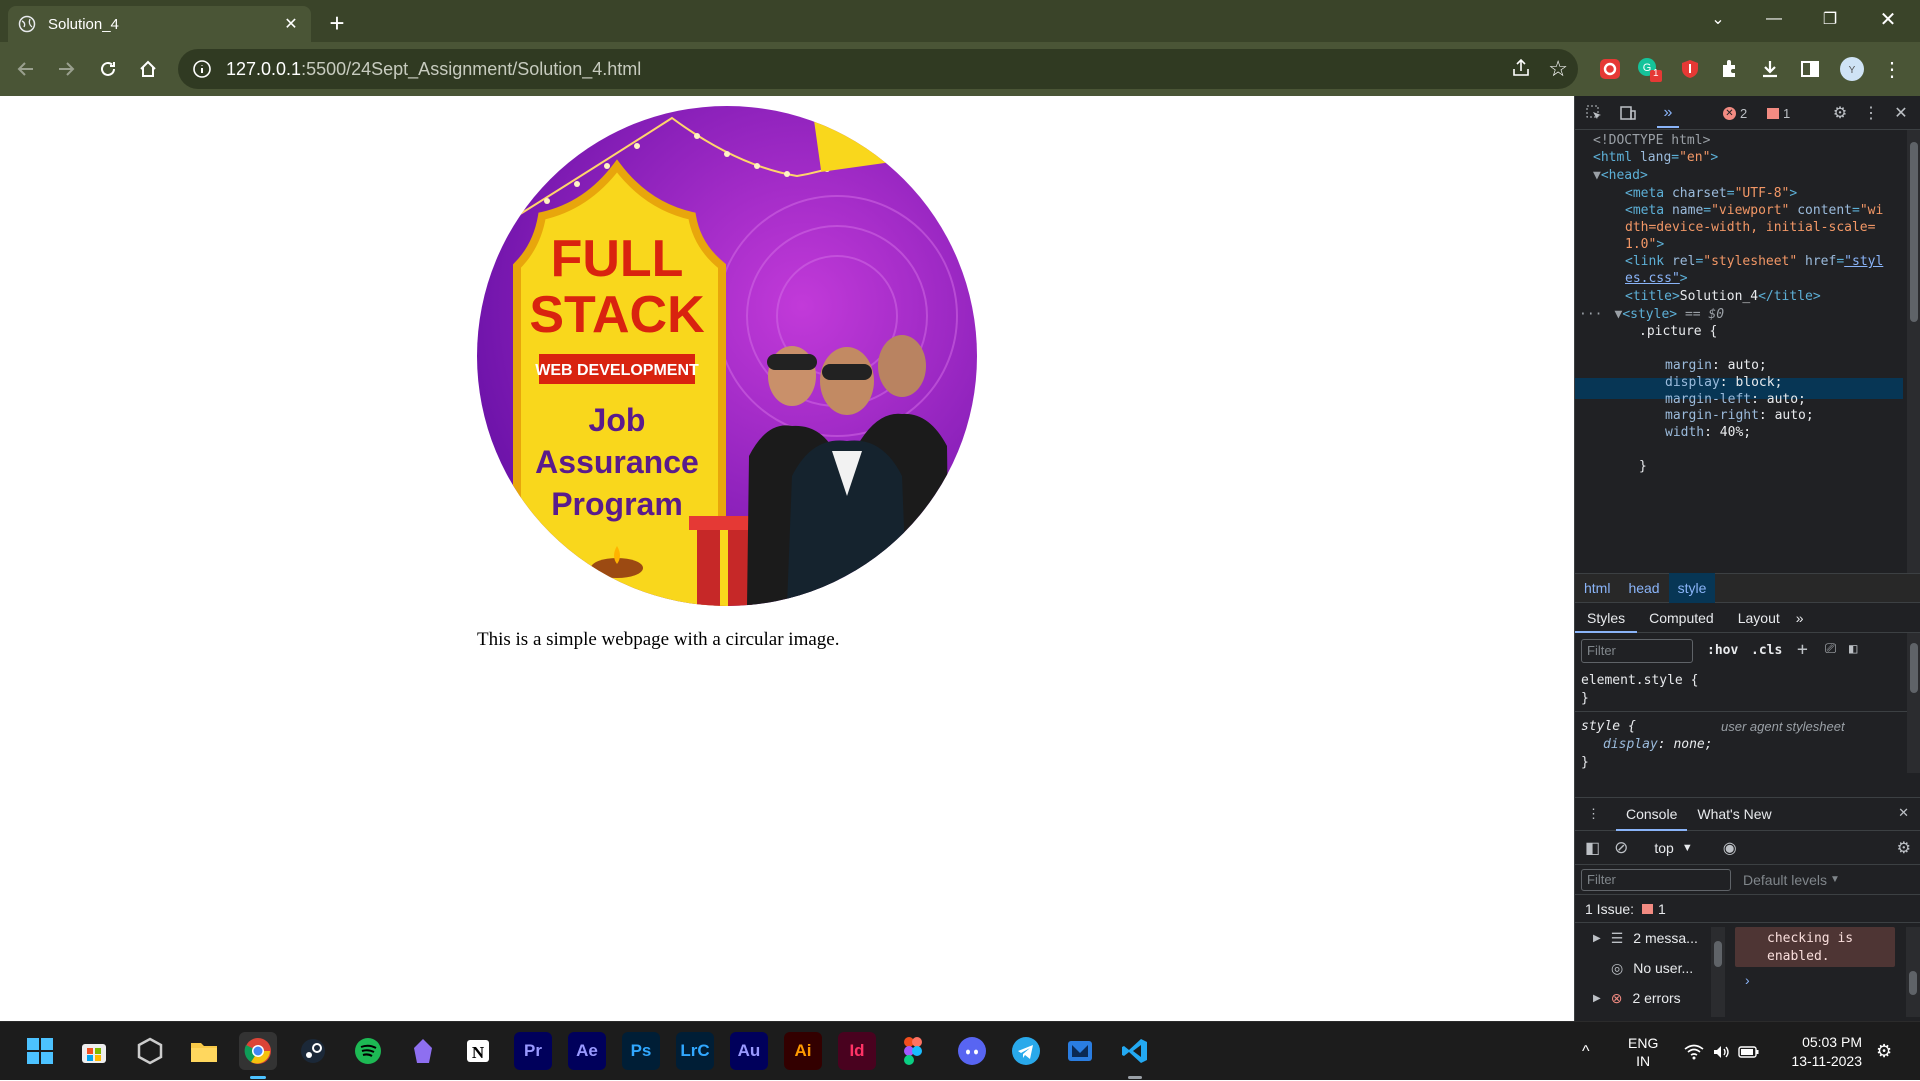 This screenshot has width=1920, height=1081. What do you see at coordinates (1913, 703) in the screenshot?
I see `styles-scrollbar` at bounding box center [1913, 703].